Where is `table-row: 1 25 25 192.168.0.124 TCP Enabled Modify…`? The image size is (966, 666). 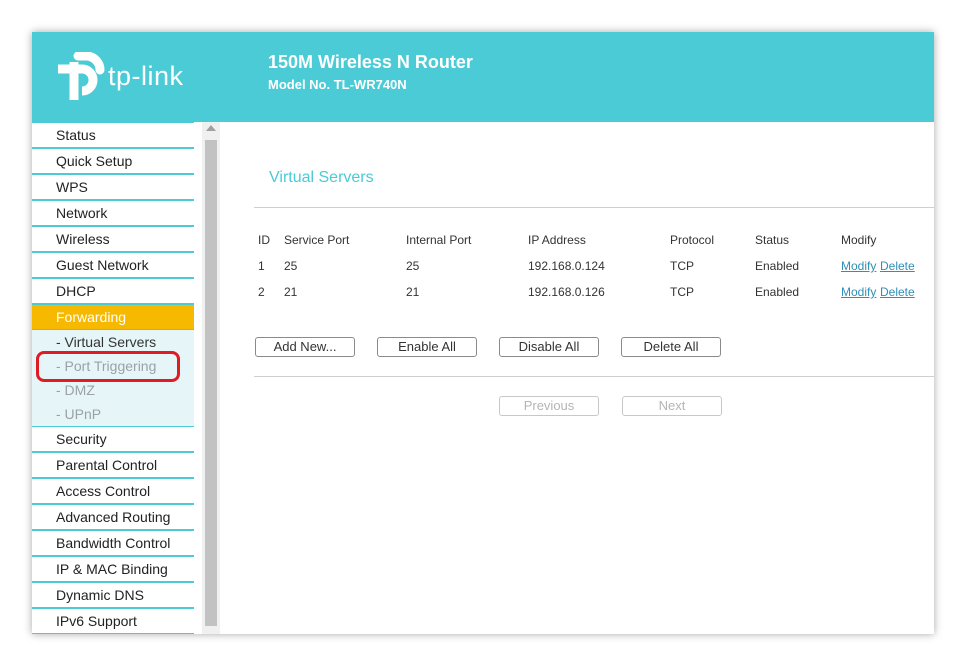
table-row: 1 25 25 192.168.0.124 TCP Enabled Modify… is located at coordinates (577, 266).